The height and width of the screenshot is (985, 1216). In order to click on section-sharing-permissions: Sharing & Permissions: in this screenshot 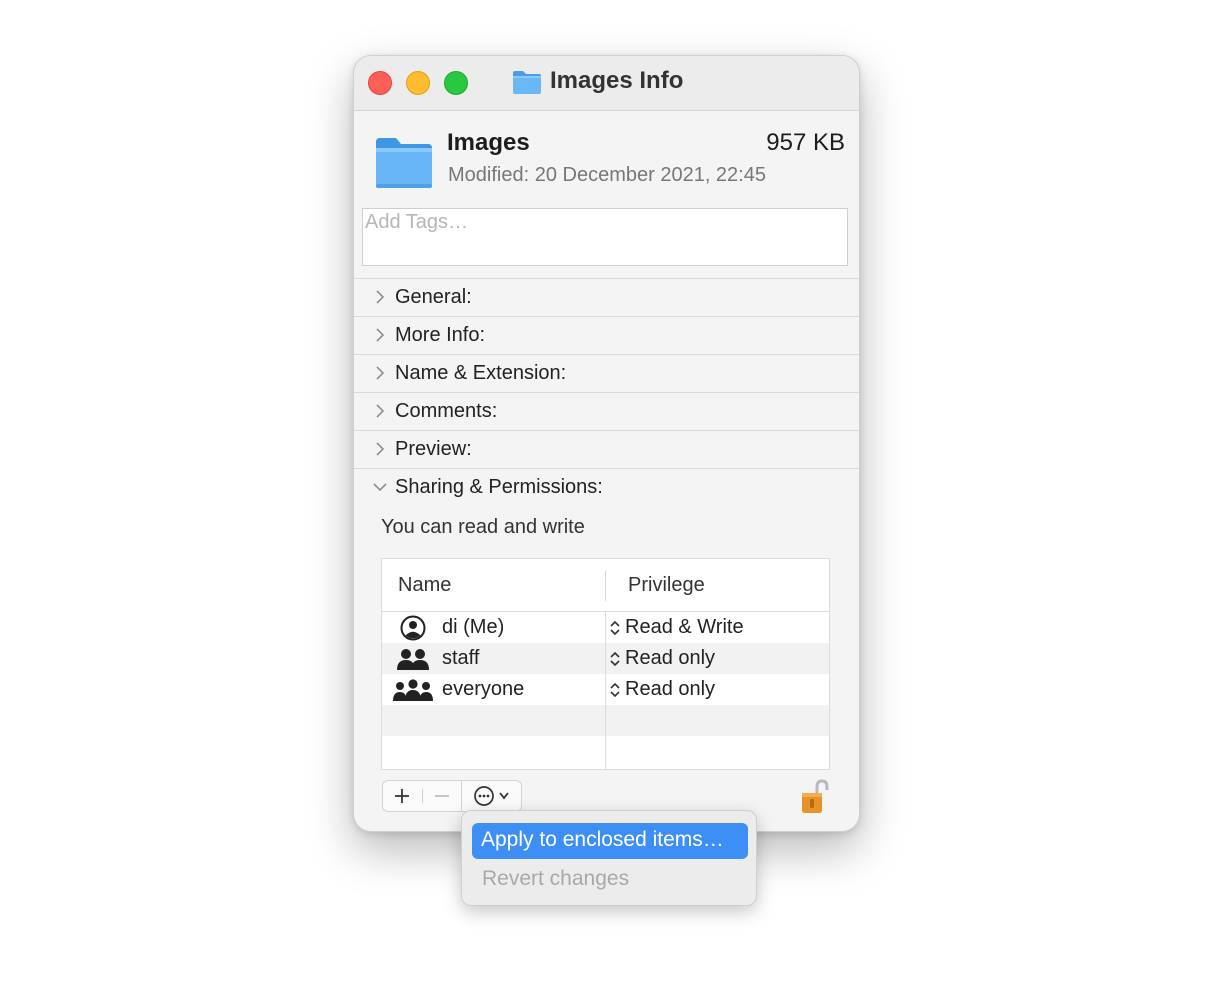, I will do `click(606, 487)`.